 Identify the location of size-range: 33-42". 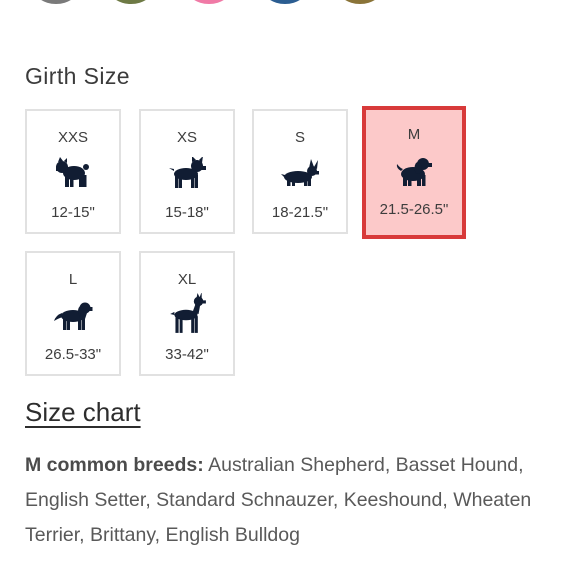
(187, 354).